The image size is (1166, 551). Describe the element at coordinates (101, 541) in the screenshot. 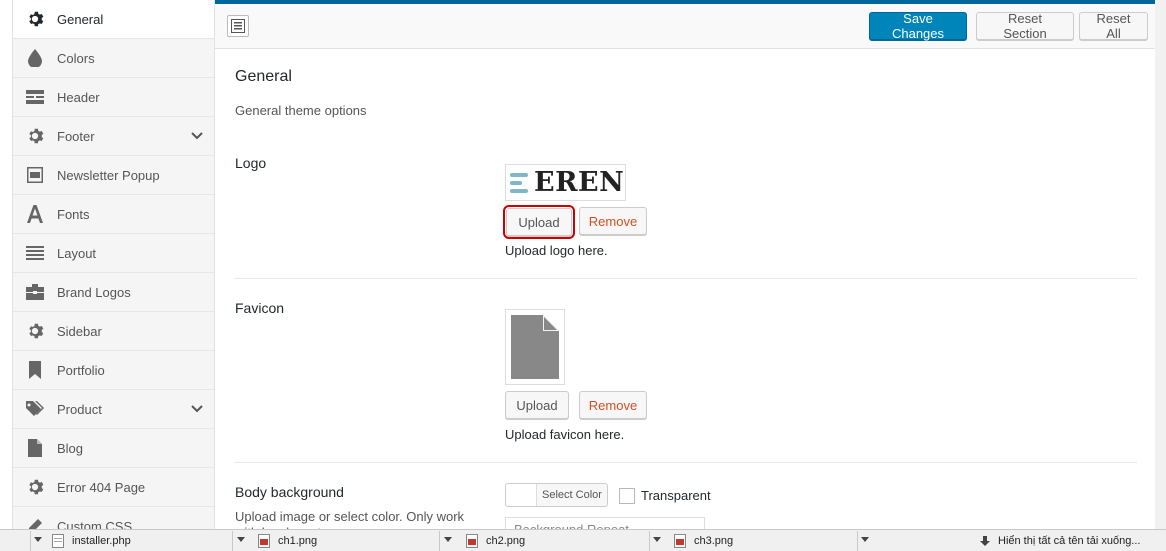

I see `download-file-name: installer.php` at that location.